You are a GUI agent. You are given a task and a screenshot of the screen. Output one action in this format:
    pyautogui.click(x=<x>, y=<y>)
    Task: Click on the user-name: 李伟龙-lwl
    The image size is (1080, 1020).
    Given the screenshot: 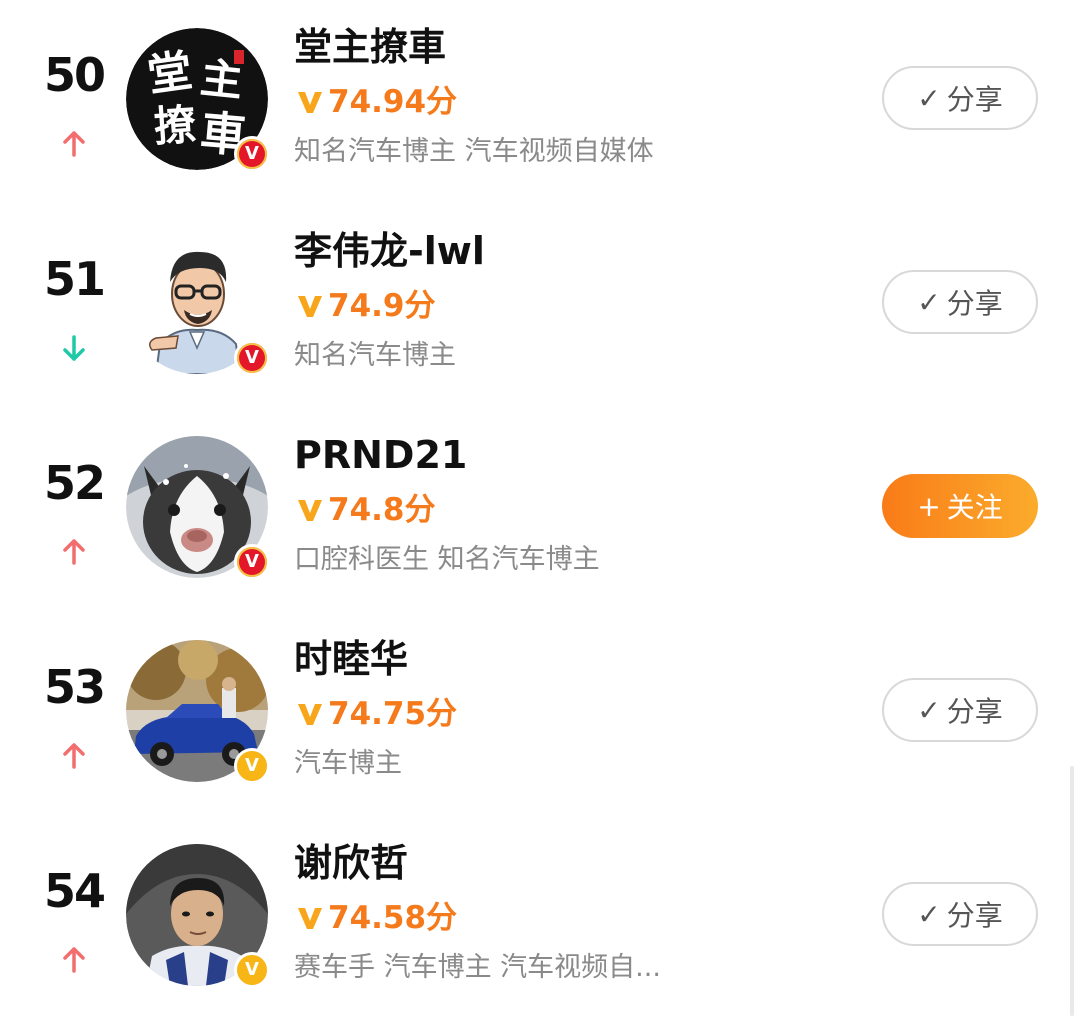 What is the action you would take?
    pyautogui.click(x=389, y=251)
    